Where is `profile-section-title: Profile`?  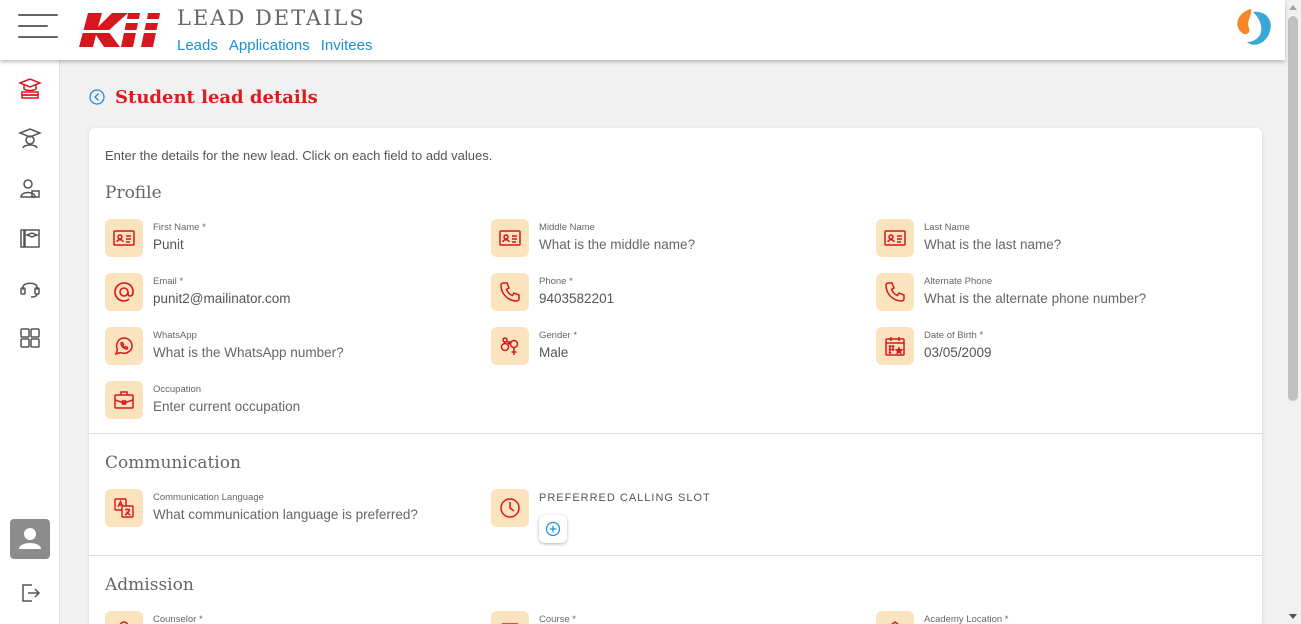
profile-section-title: Profile is located at coordinates (133, 193).